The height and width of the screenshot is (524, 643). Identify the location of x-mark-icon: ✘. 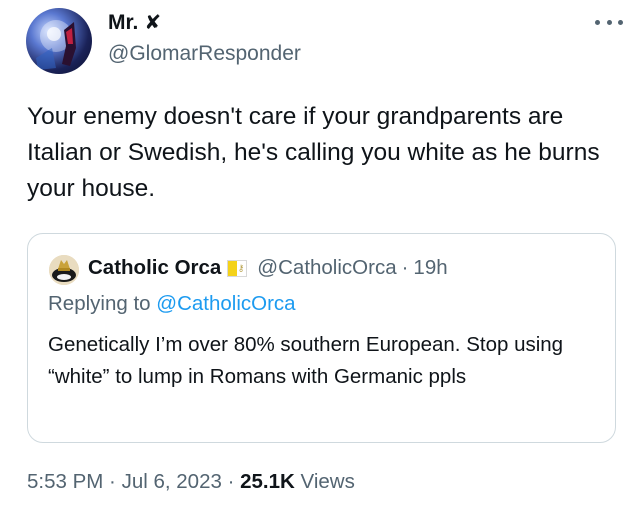
(153, 23).